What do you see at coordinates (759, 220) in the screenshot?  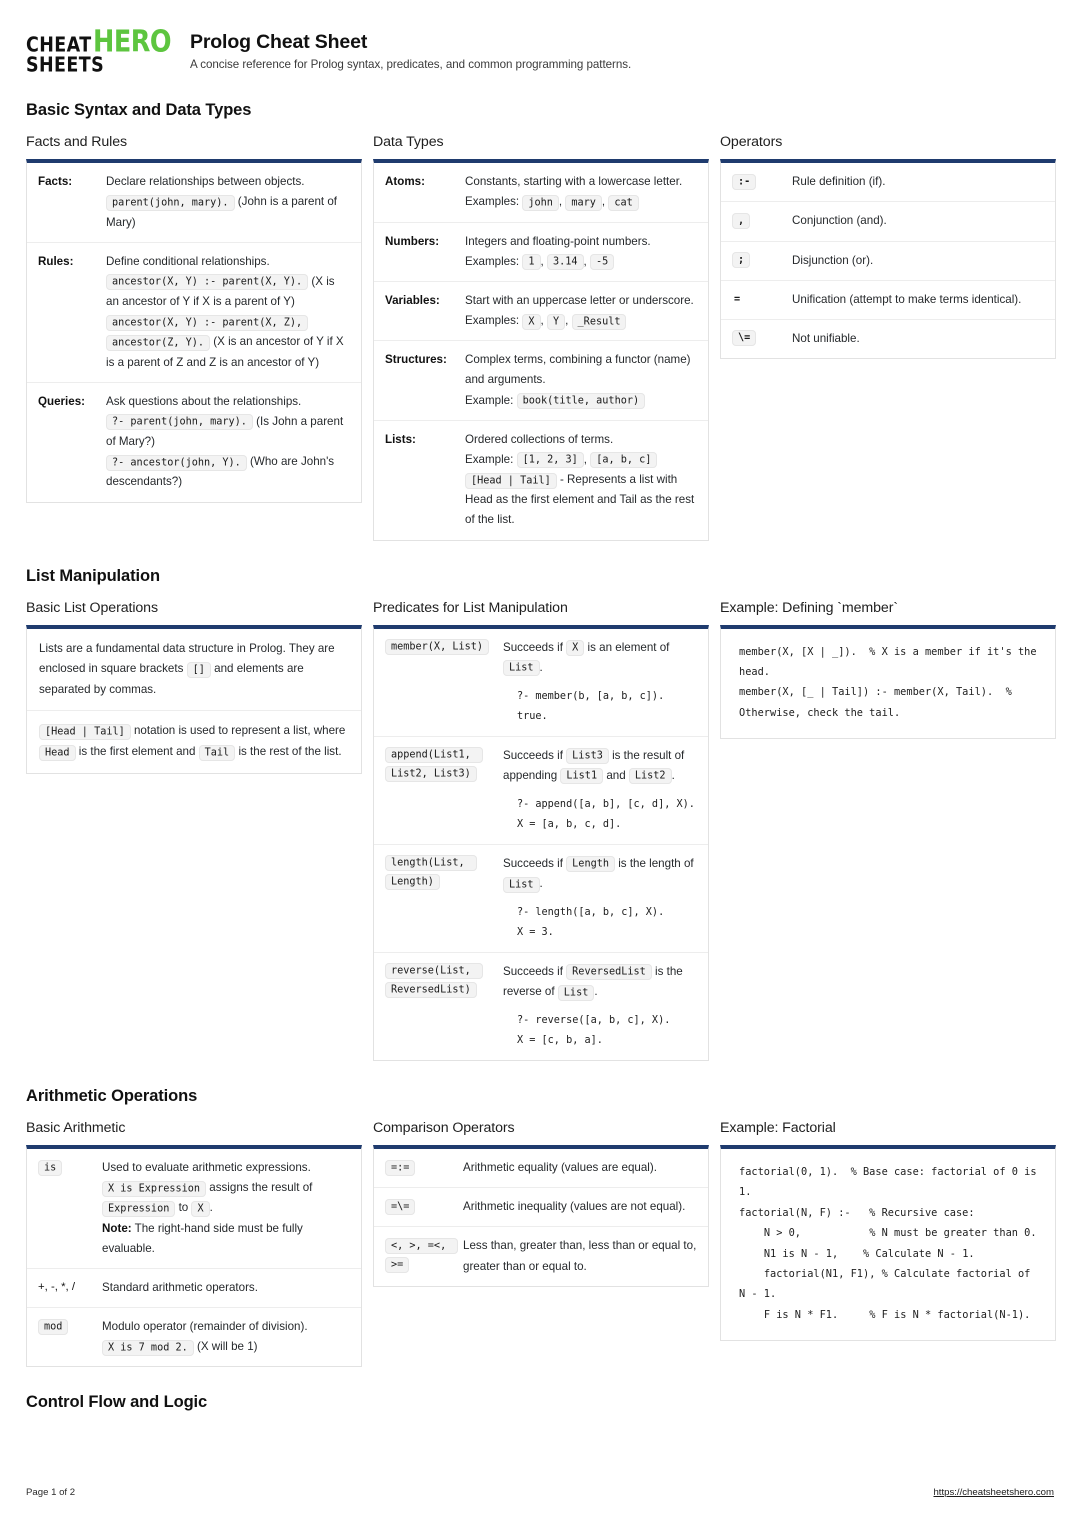 I see `row-term: ,` at bounding box center [759, 220].